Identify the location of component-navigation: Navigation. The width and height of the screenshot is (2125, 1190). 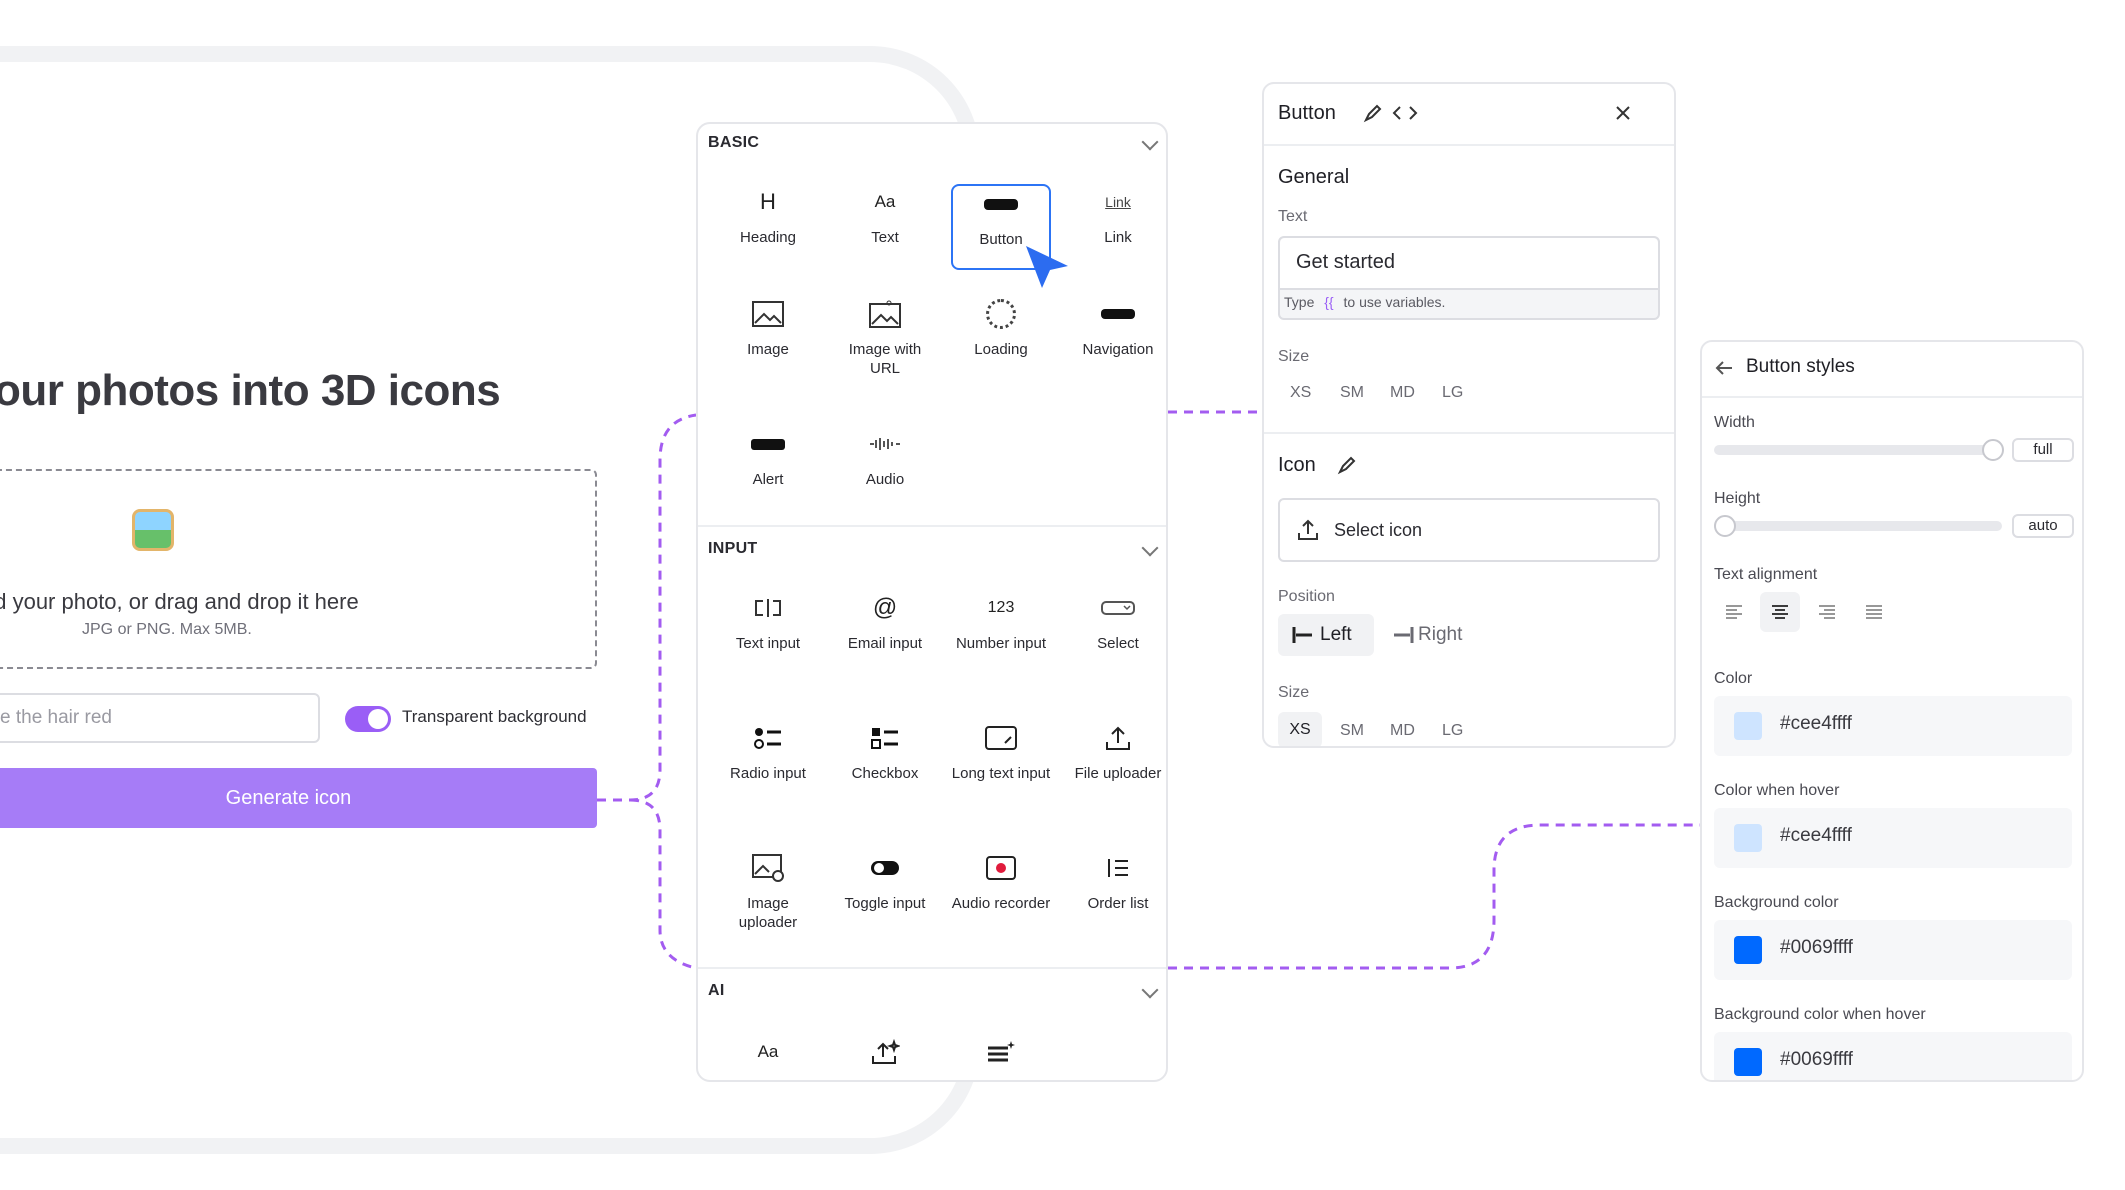
(1117, 327).